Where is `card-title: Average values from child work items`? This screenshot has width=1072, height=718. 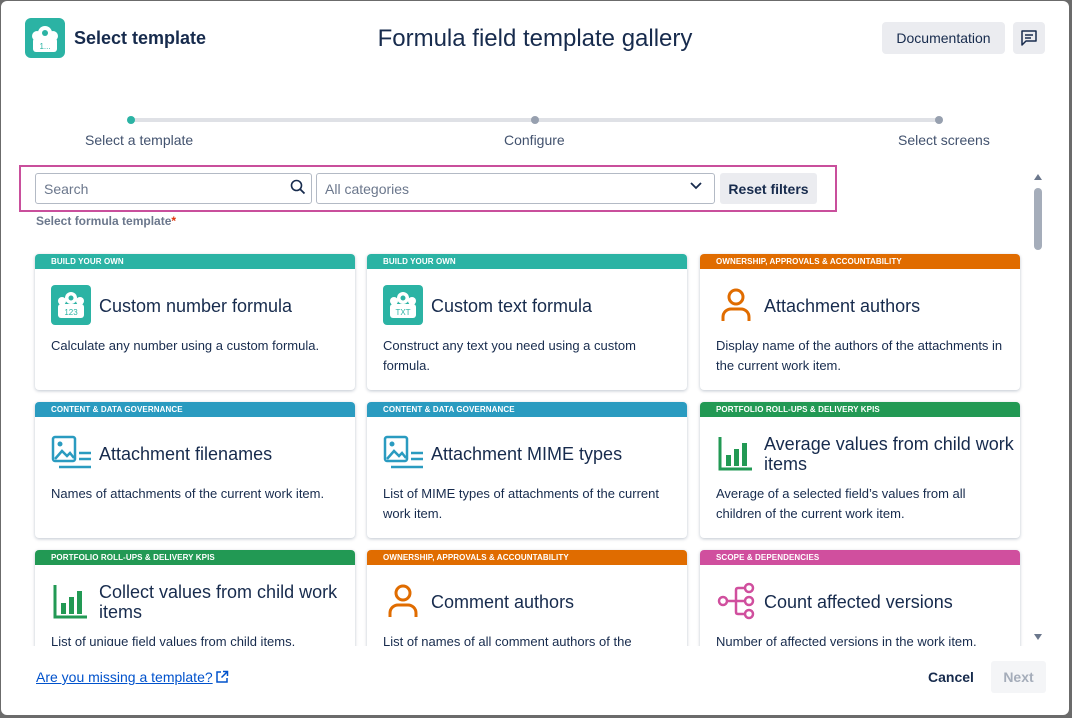 card-title: Average values from child work items is located at coordinates (889, 454).